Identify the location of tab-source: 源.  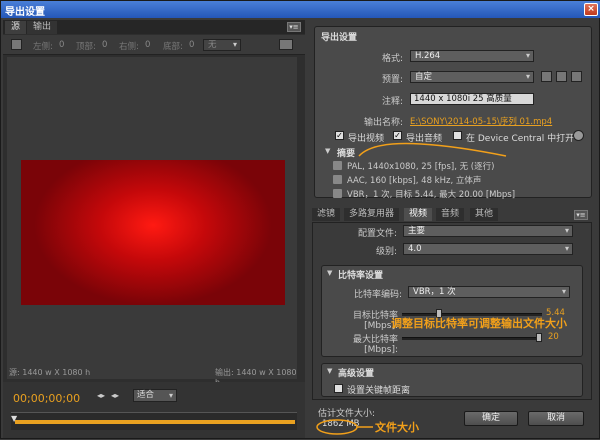
(16, 27).